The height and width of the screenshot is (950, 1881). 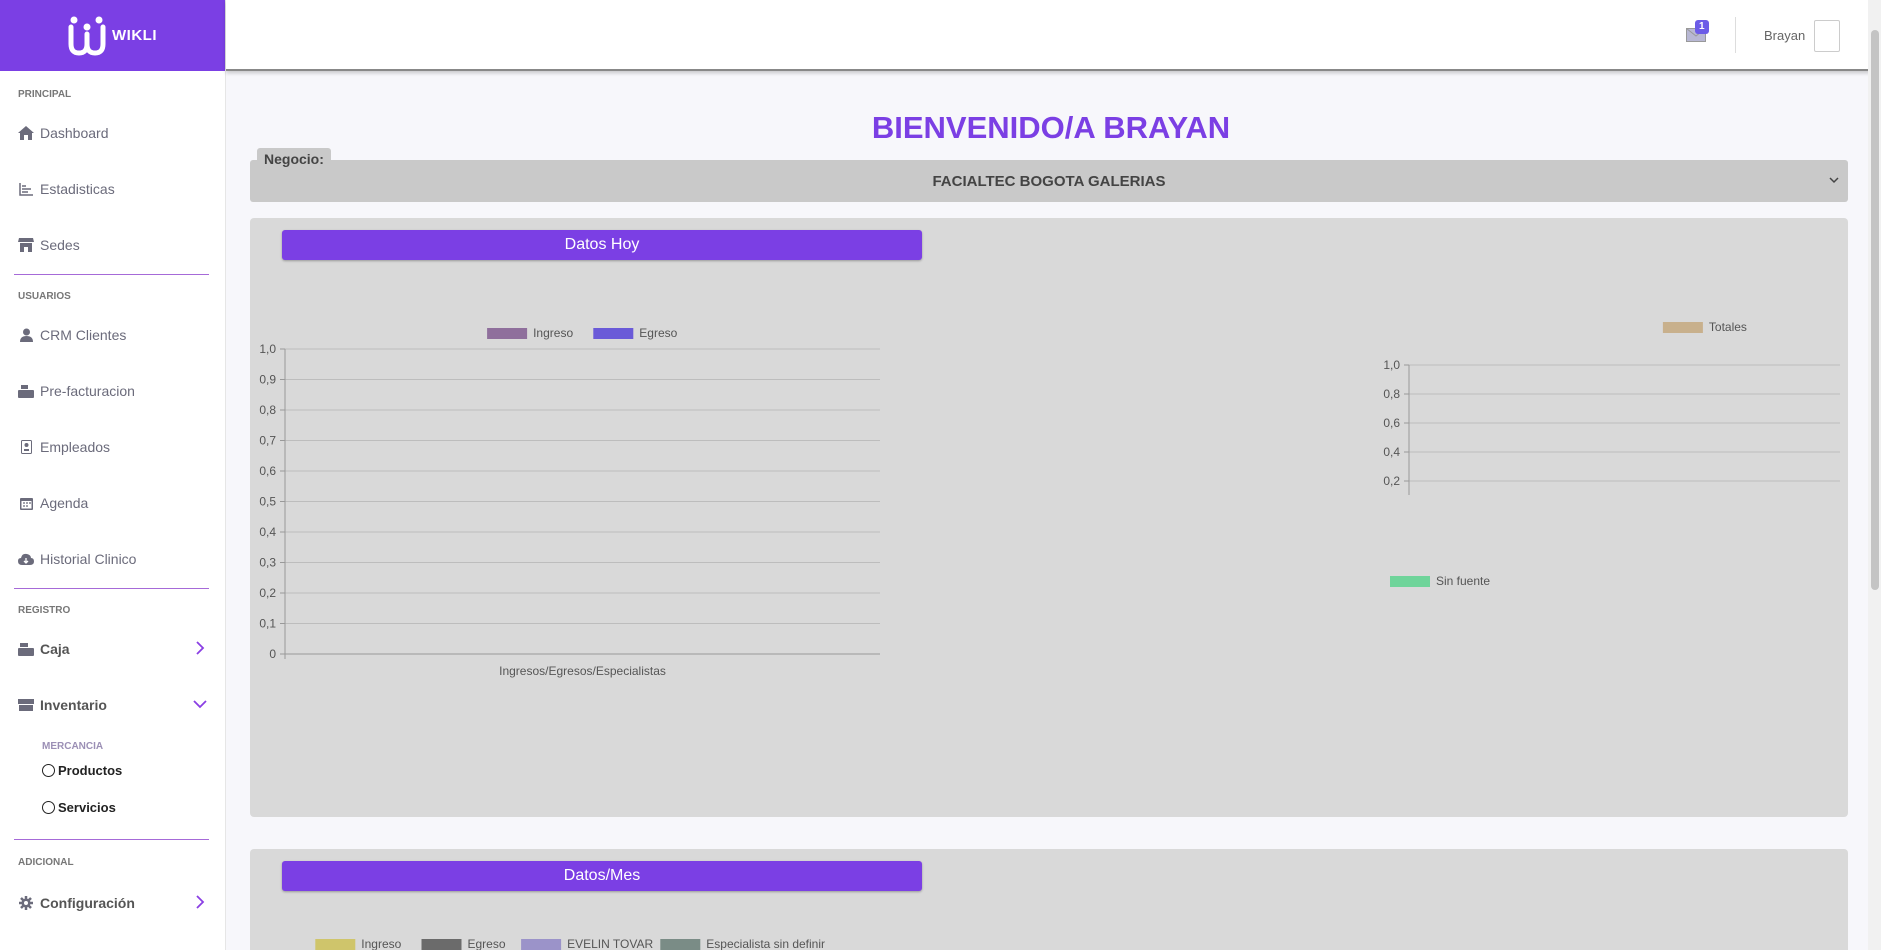 What do you see at coordinates (26, 503) in the screenshot?
I see `calendar-icon` at bounding box center [26, 503].